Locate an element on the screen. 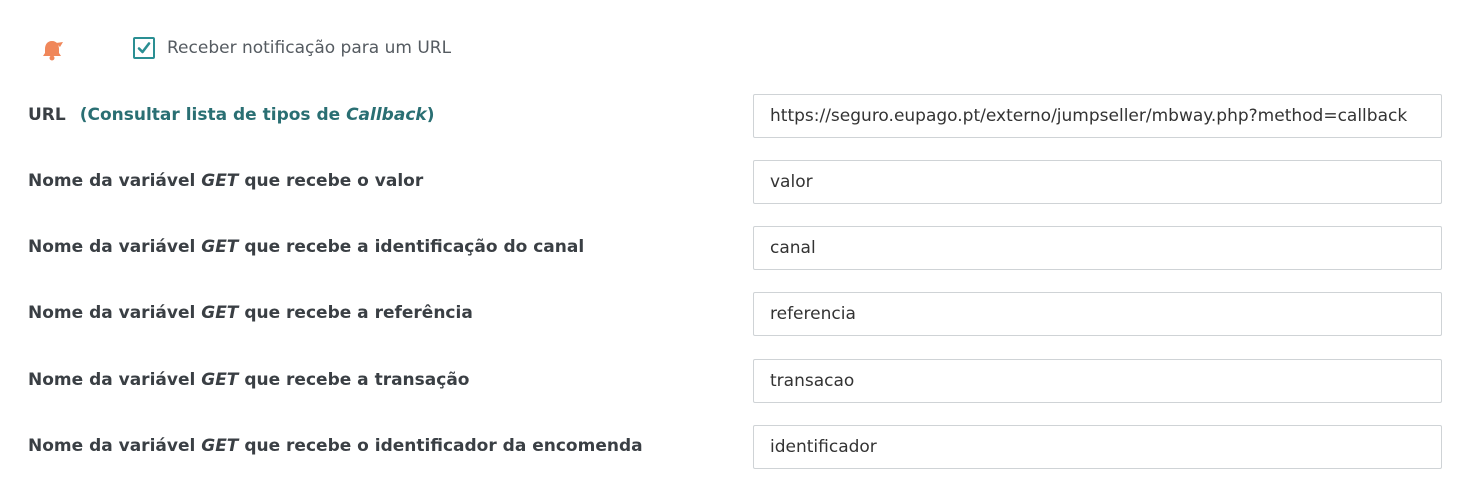  identificador-input is located at coordinates (1097, 447).